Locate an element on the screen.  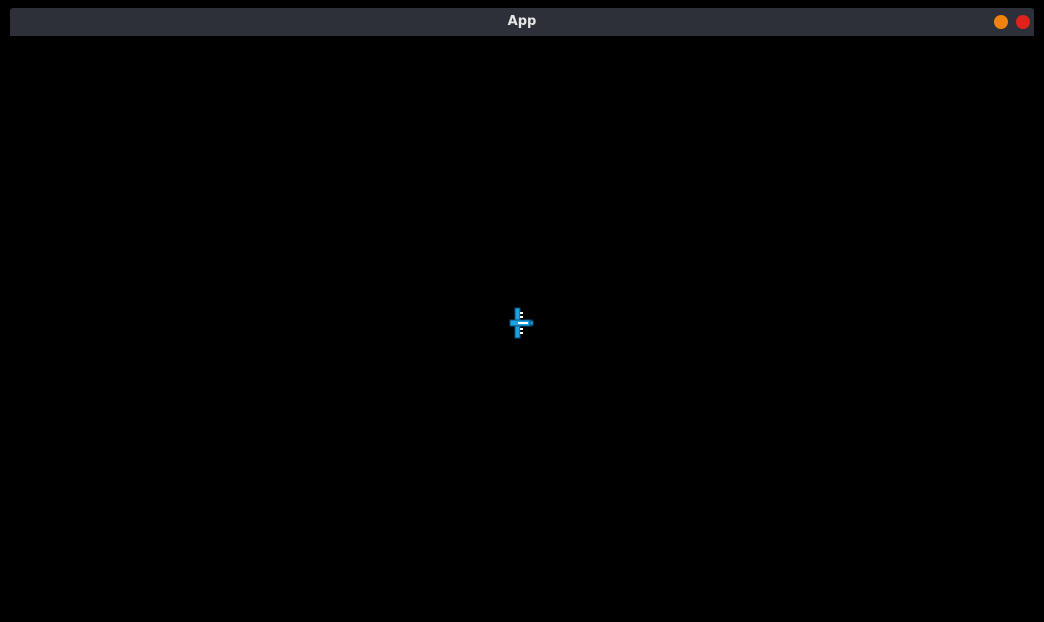
player-ship-icon is located at coordinates (521, 323).